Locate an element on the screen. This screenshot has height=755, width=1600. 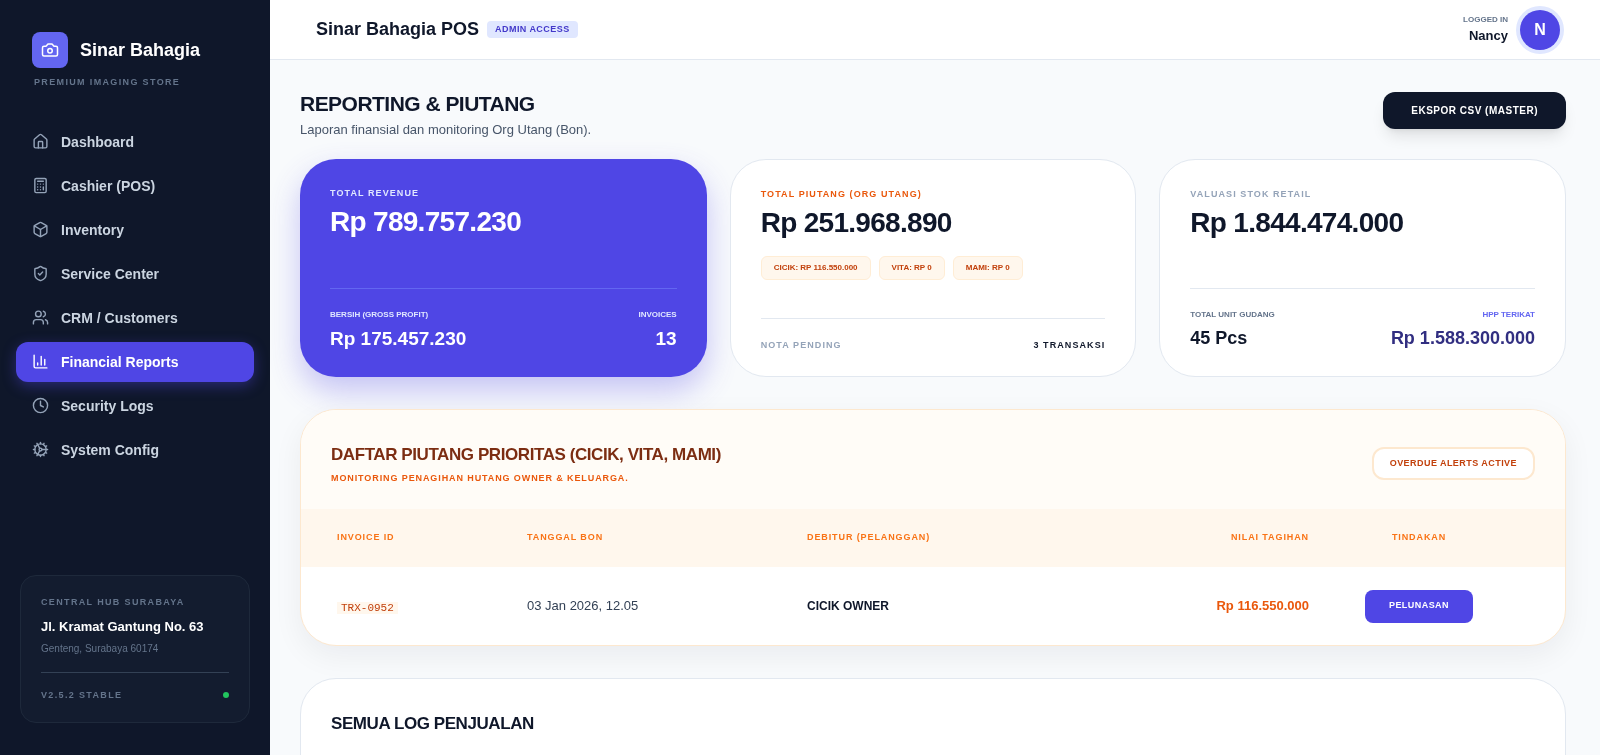
column-header: TANGGAL BON is located at coordinates (566, 538).